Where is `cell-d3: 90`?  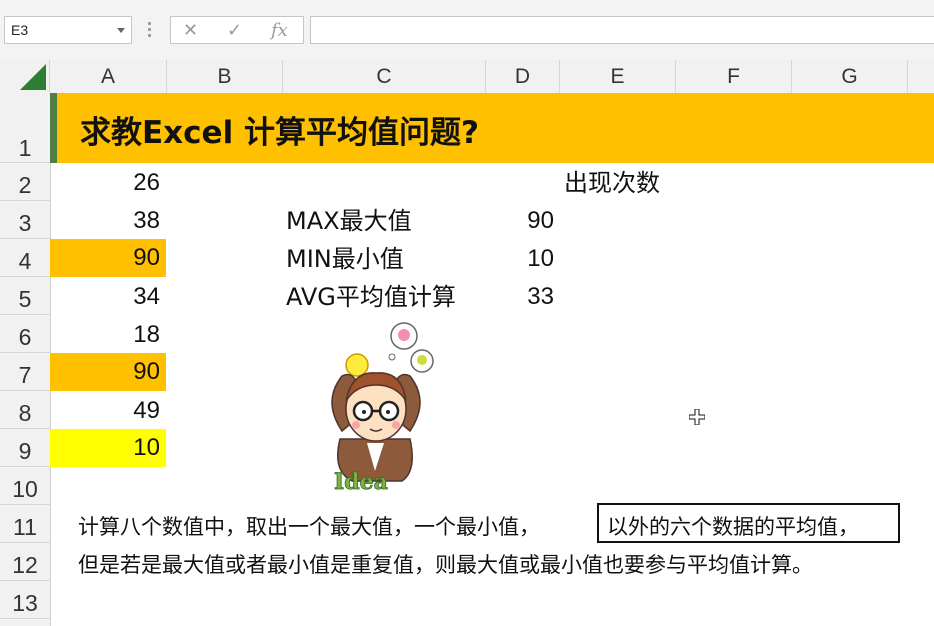 cell-d3: 90 is located at coordinates (523, 221).